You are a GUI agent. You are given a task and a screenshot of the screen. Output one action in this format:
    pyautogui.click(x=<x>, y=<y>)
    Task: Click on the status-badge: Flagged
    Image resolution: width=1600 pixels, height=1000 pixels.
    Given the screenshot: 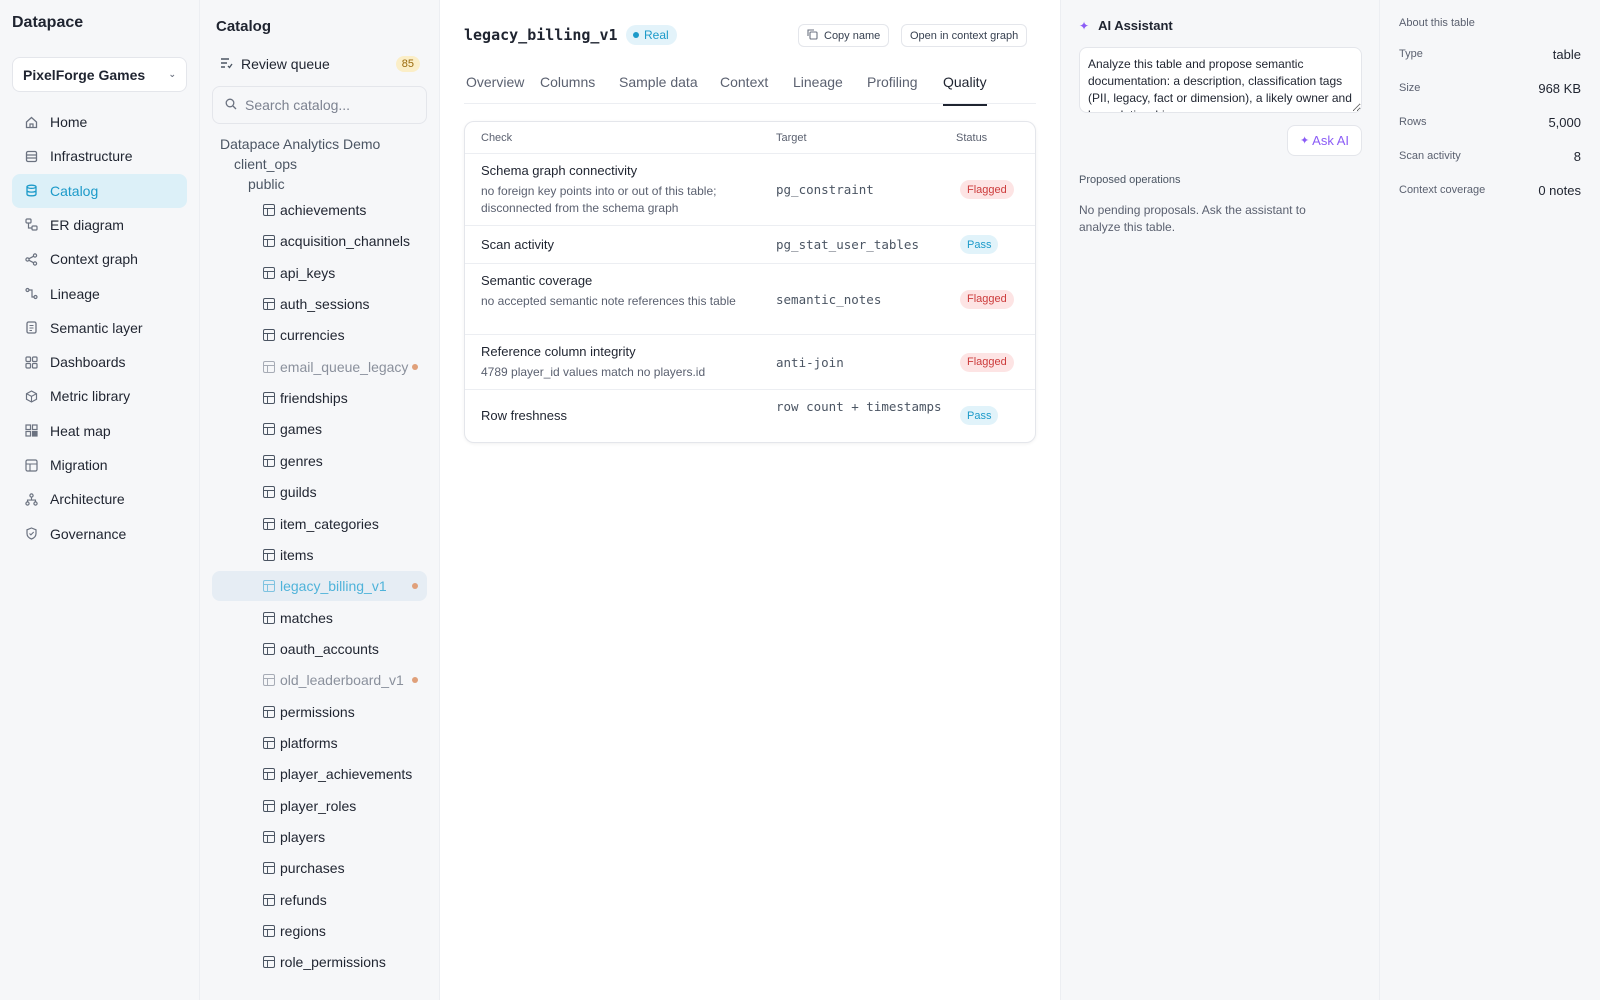 What is the action you would take?
    pyautogui.click(x=987, y=362)
    